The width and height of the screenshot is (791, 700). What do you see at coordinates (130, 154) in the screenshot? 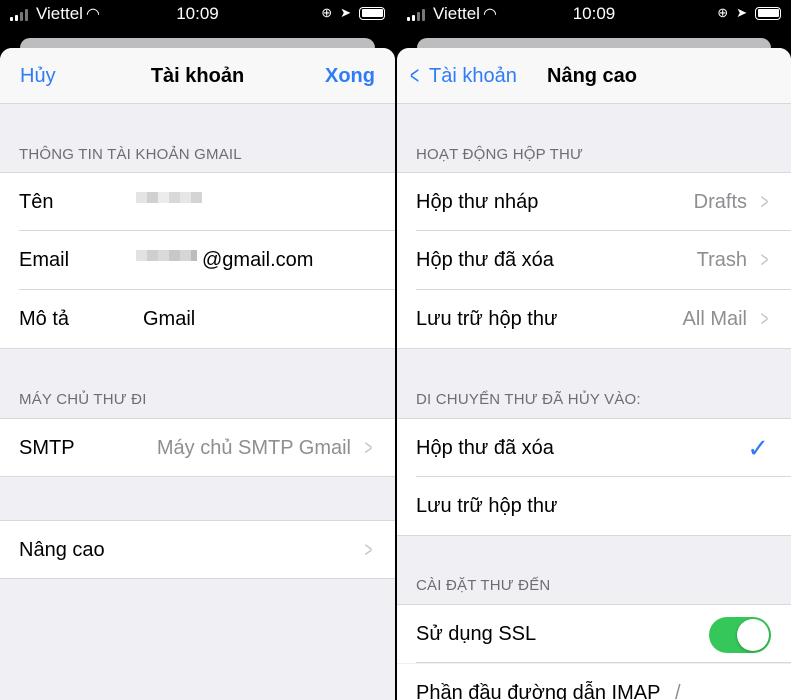
I see `section-header: THÔNG TIN TÀI KHOẢN GMAIL` at bounding box center [130, 154].